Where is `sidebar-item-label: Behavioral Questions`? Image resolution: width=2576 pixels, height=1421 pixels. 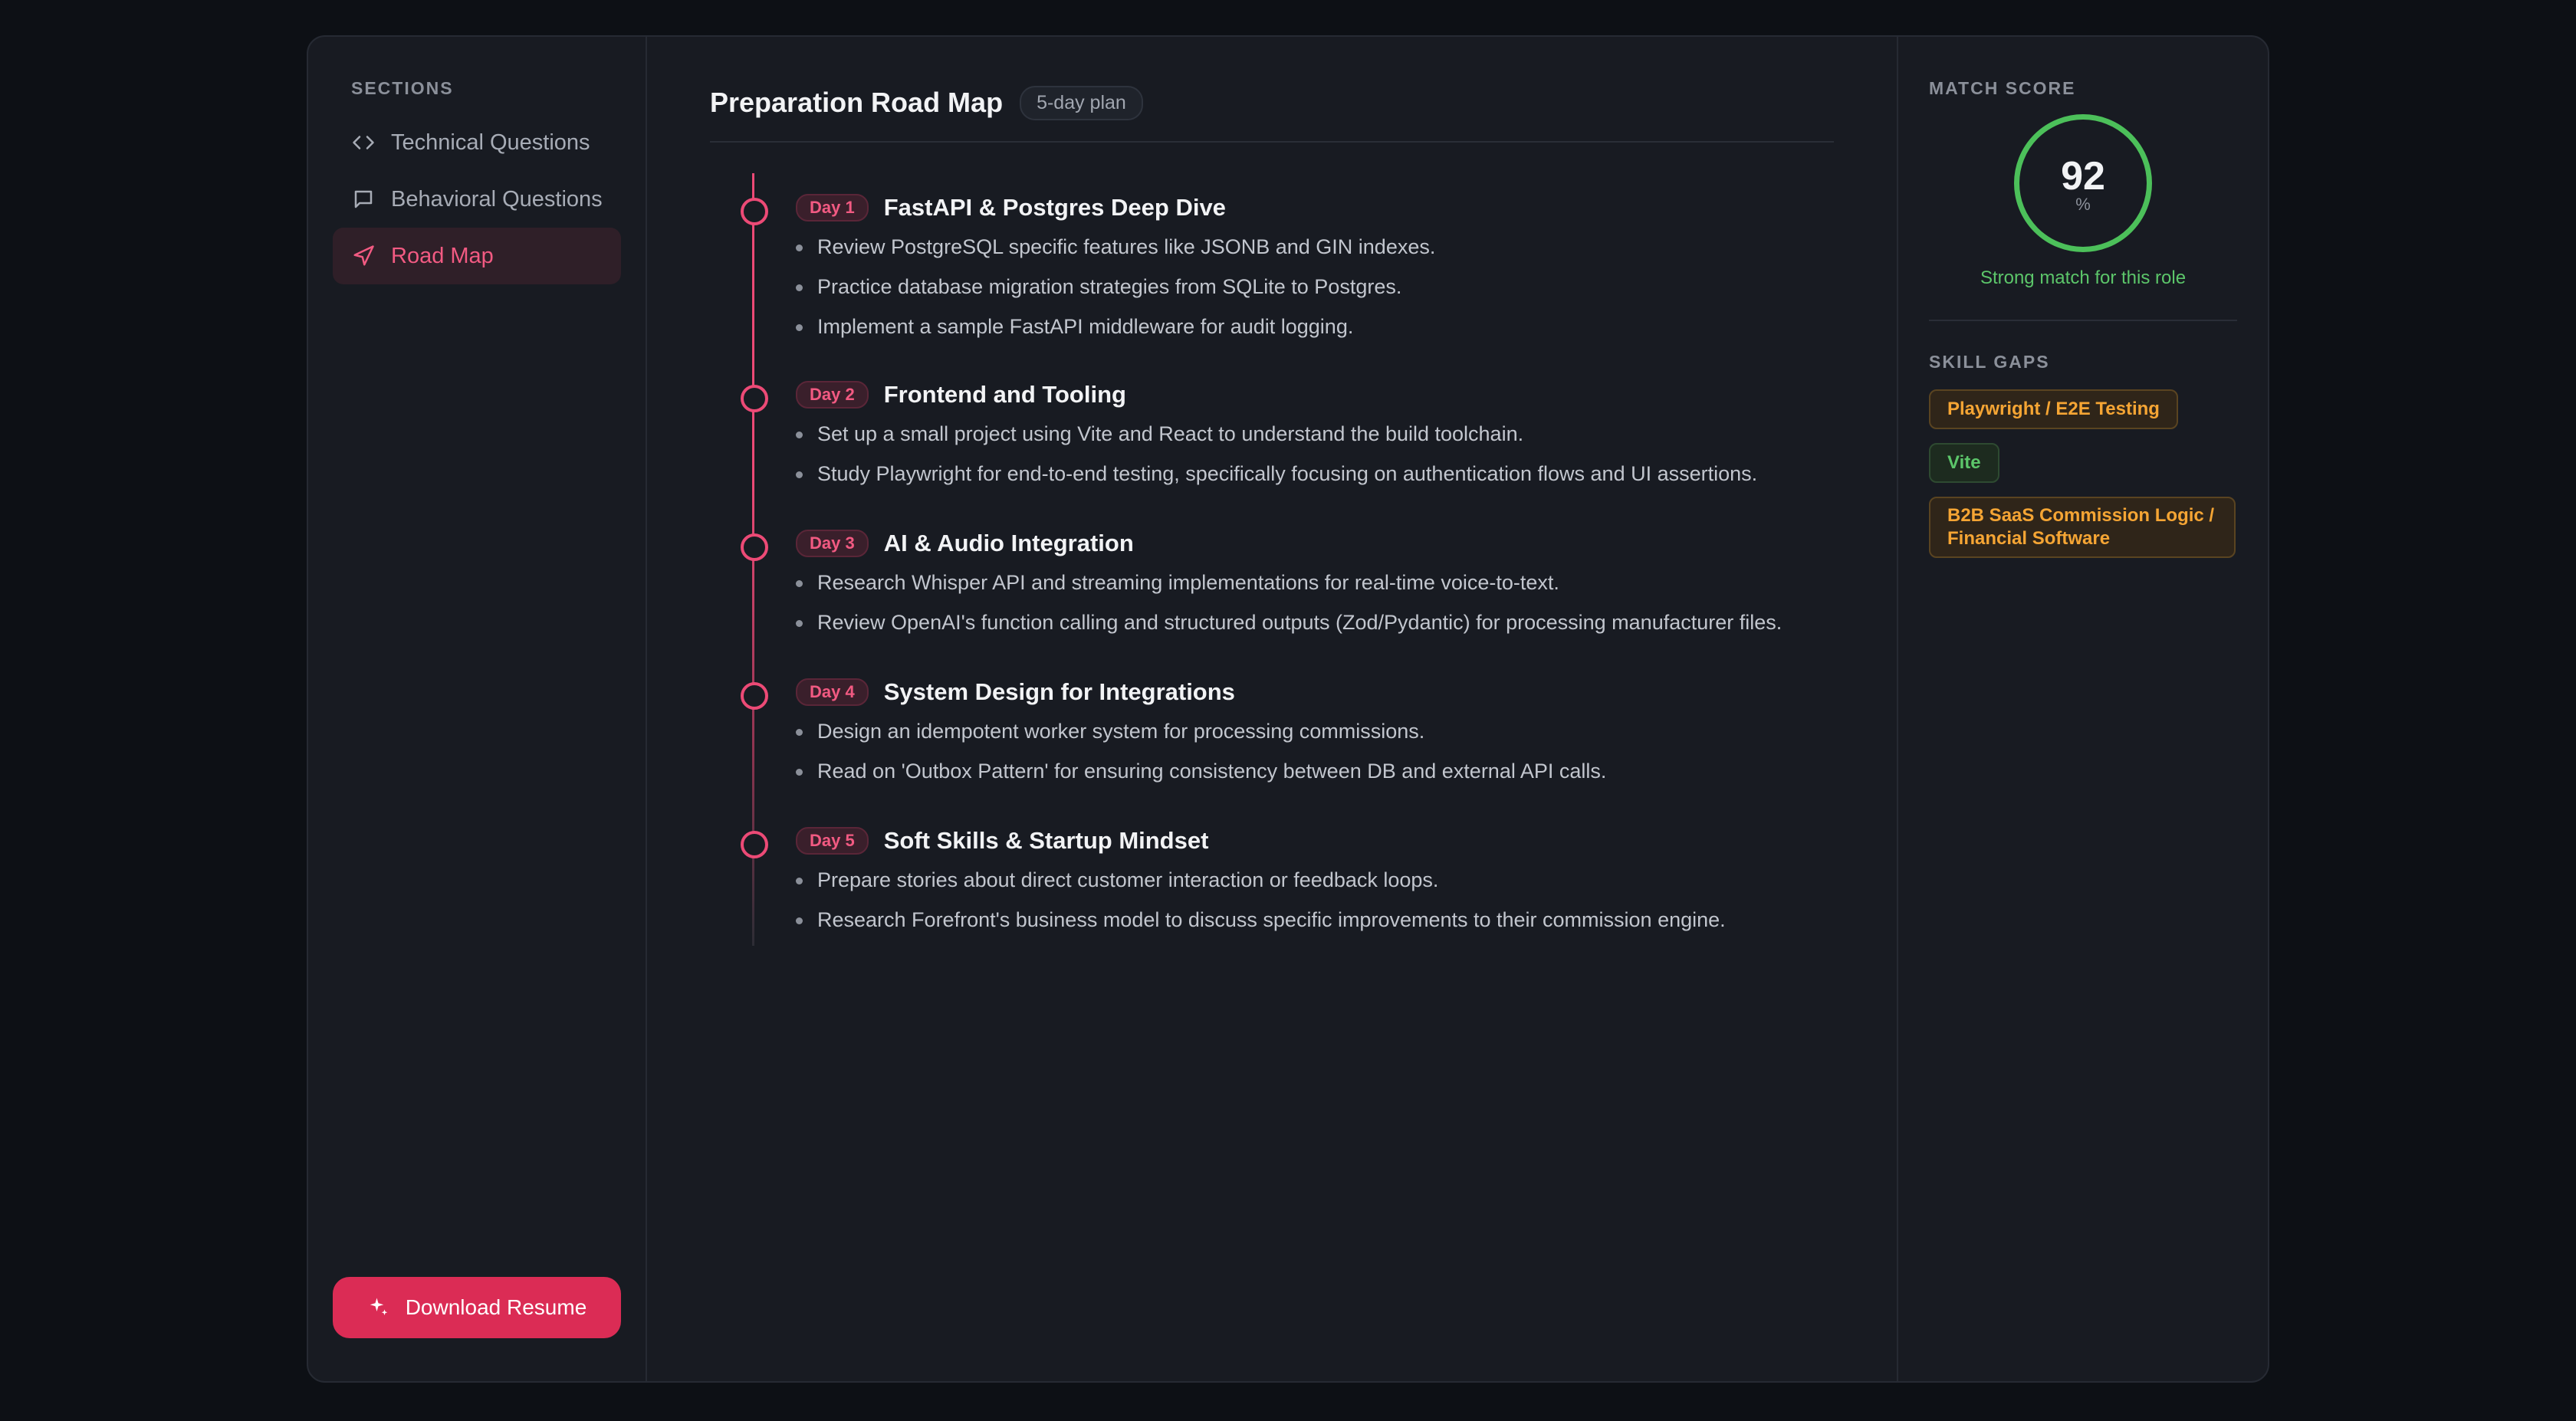
sidebar-item-label: Behavioral Questions is located at coordinates (497, 199).